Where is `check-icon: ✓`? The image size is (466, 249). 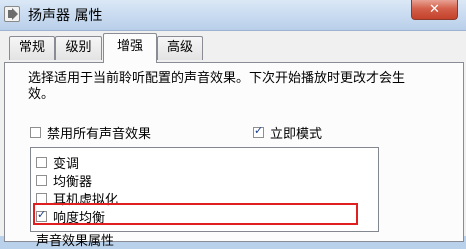
check-icon: ✓ is located at coordinates (259, 130).